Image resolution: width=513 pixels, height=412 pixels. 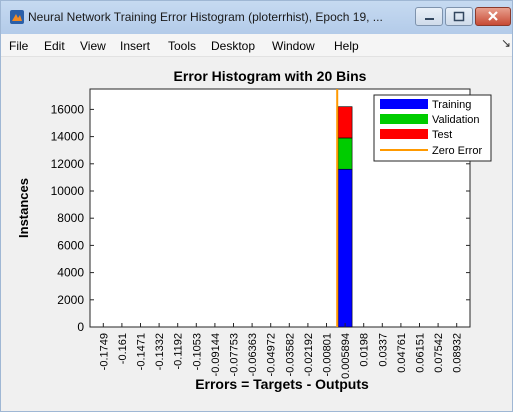 I want to click on x-tick-label: 0.08932, so click(x=458, y=353).